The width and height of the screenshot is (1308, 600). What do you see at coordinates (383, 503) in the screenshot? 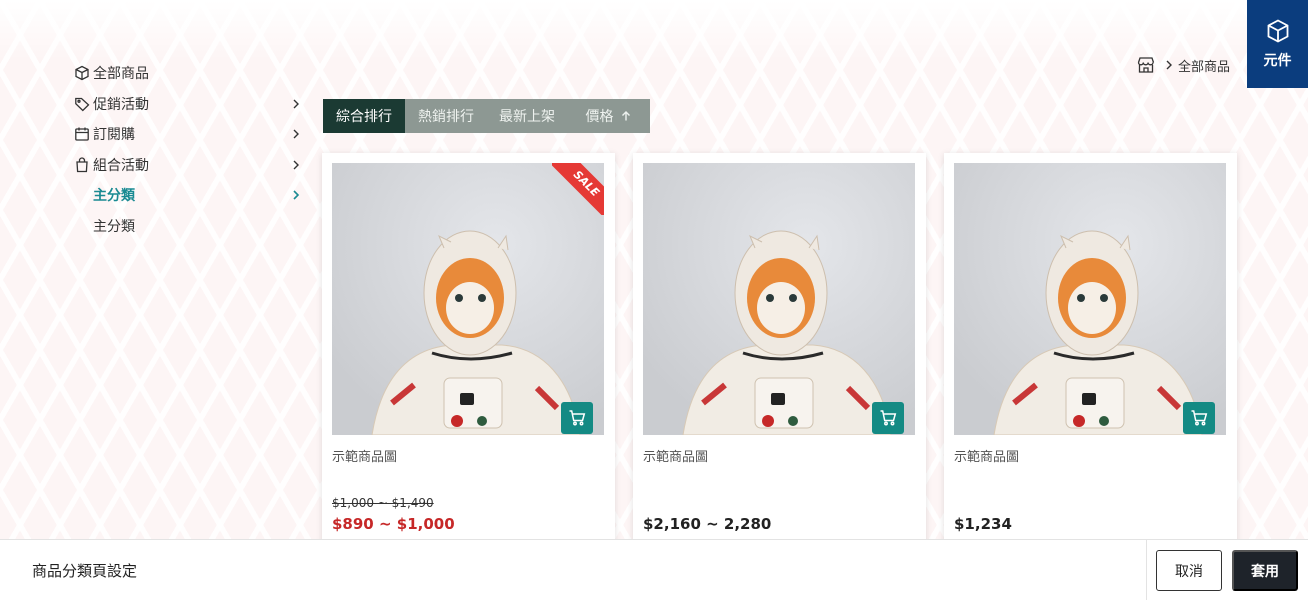
I see `original-price: $1,000 ~ $1,490` at bounding box center [383, 503].